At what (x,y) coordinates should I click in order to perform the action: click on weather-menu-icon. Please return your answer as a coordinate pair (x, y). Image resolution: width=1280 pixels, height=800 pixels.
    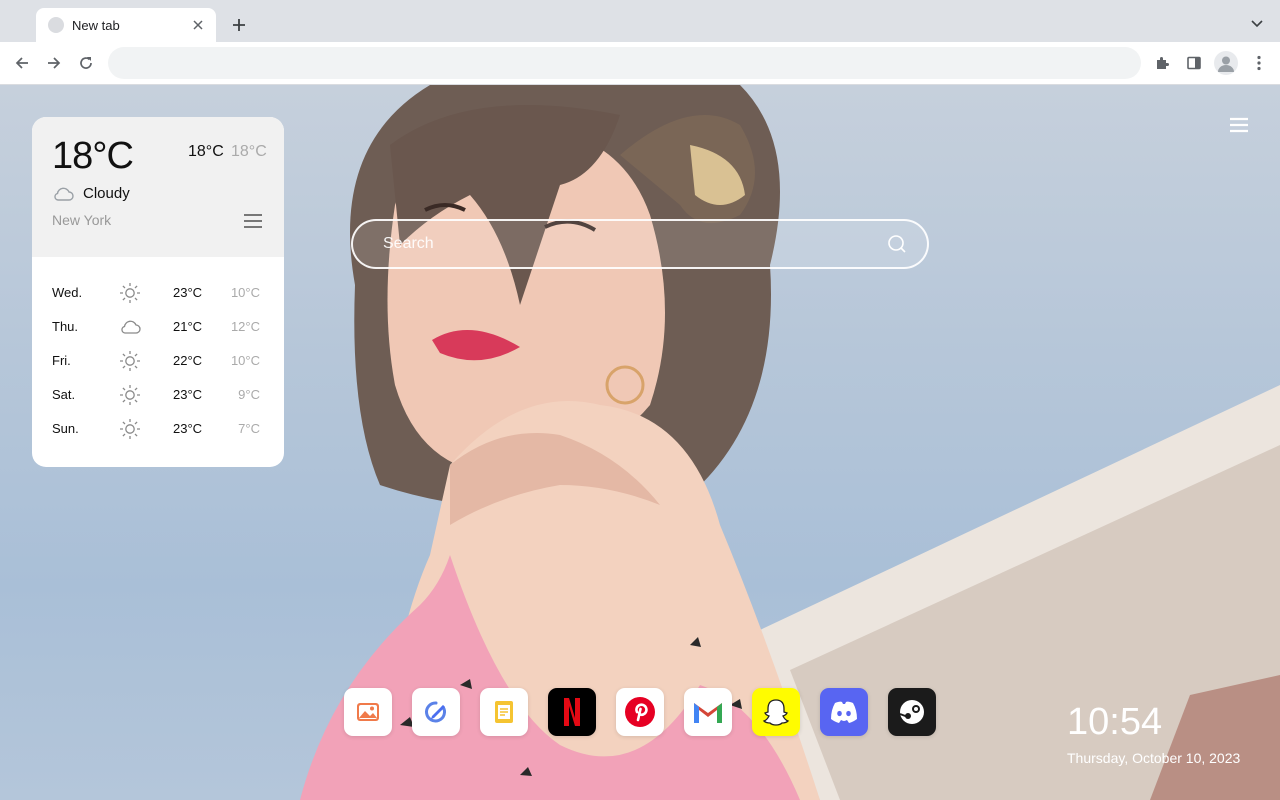
    Looking at the image, I should click on (253, 221).